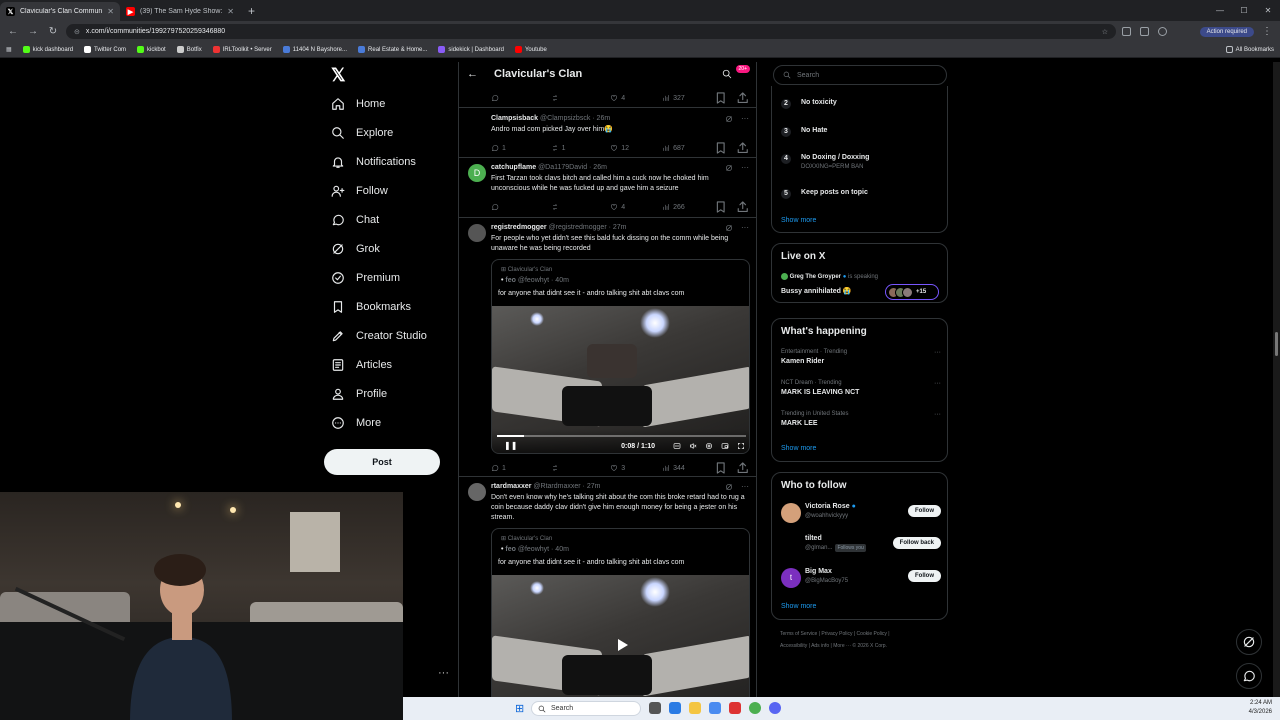  I want to click on chrome-icon, so click(755, 708).